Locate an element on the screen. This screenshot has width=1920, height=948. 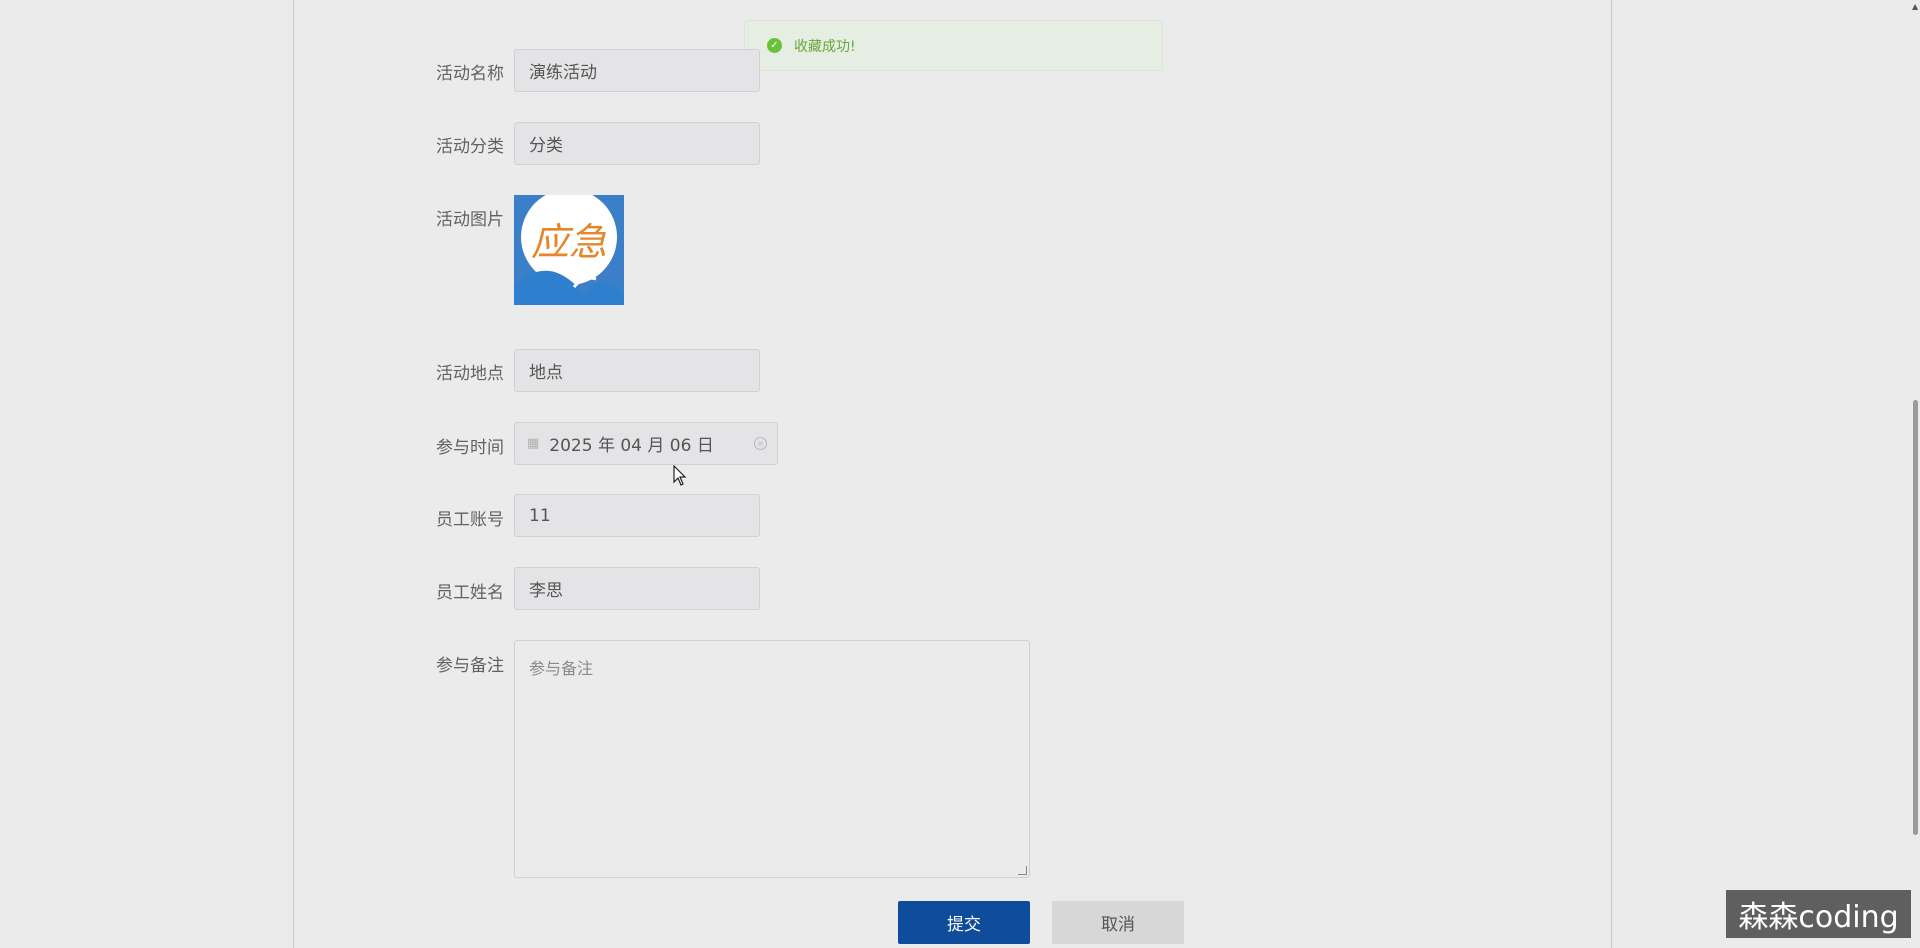
scroll-up-icon: ▲ is located at coordinates (1915, 6).